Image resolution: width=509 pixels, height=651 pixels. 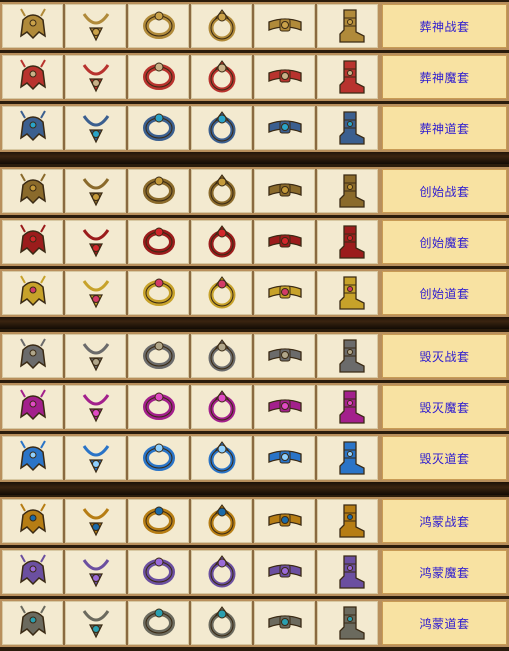 I want to click on equipment-set-row: 毁灭战套, so click(x=254, y=356).